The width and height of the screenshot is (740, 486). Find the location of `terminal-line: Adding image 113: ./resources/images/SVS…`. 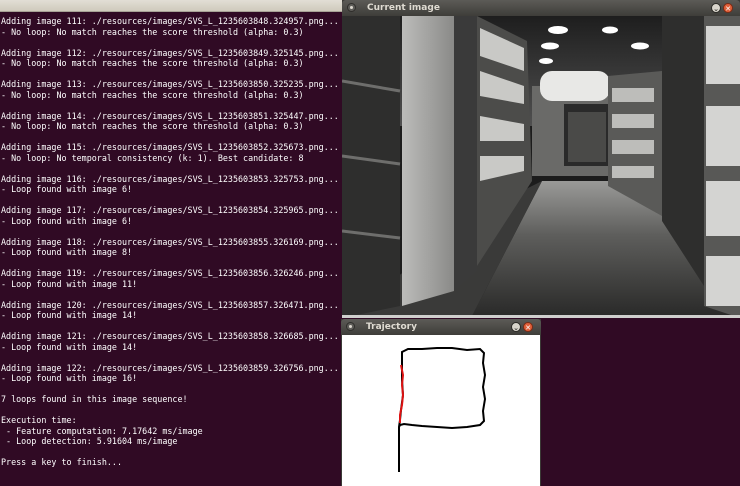

terminal-line: Adding image 113: ./resources/images/SVS… is located at coordinates (170, 84).